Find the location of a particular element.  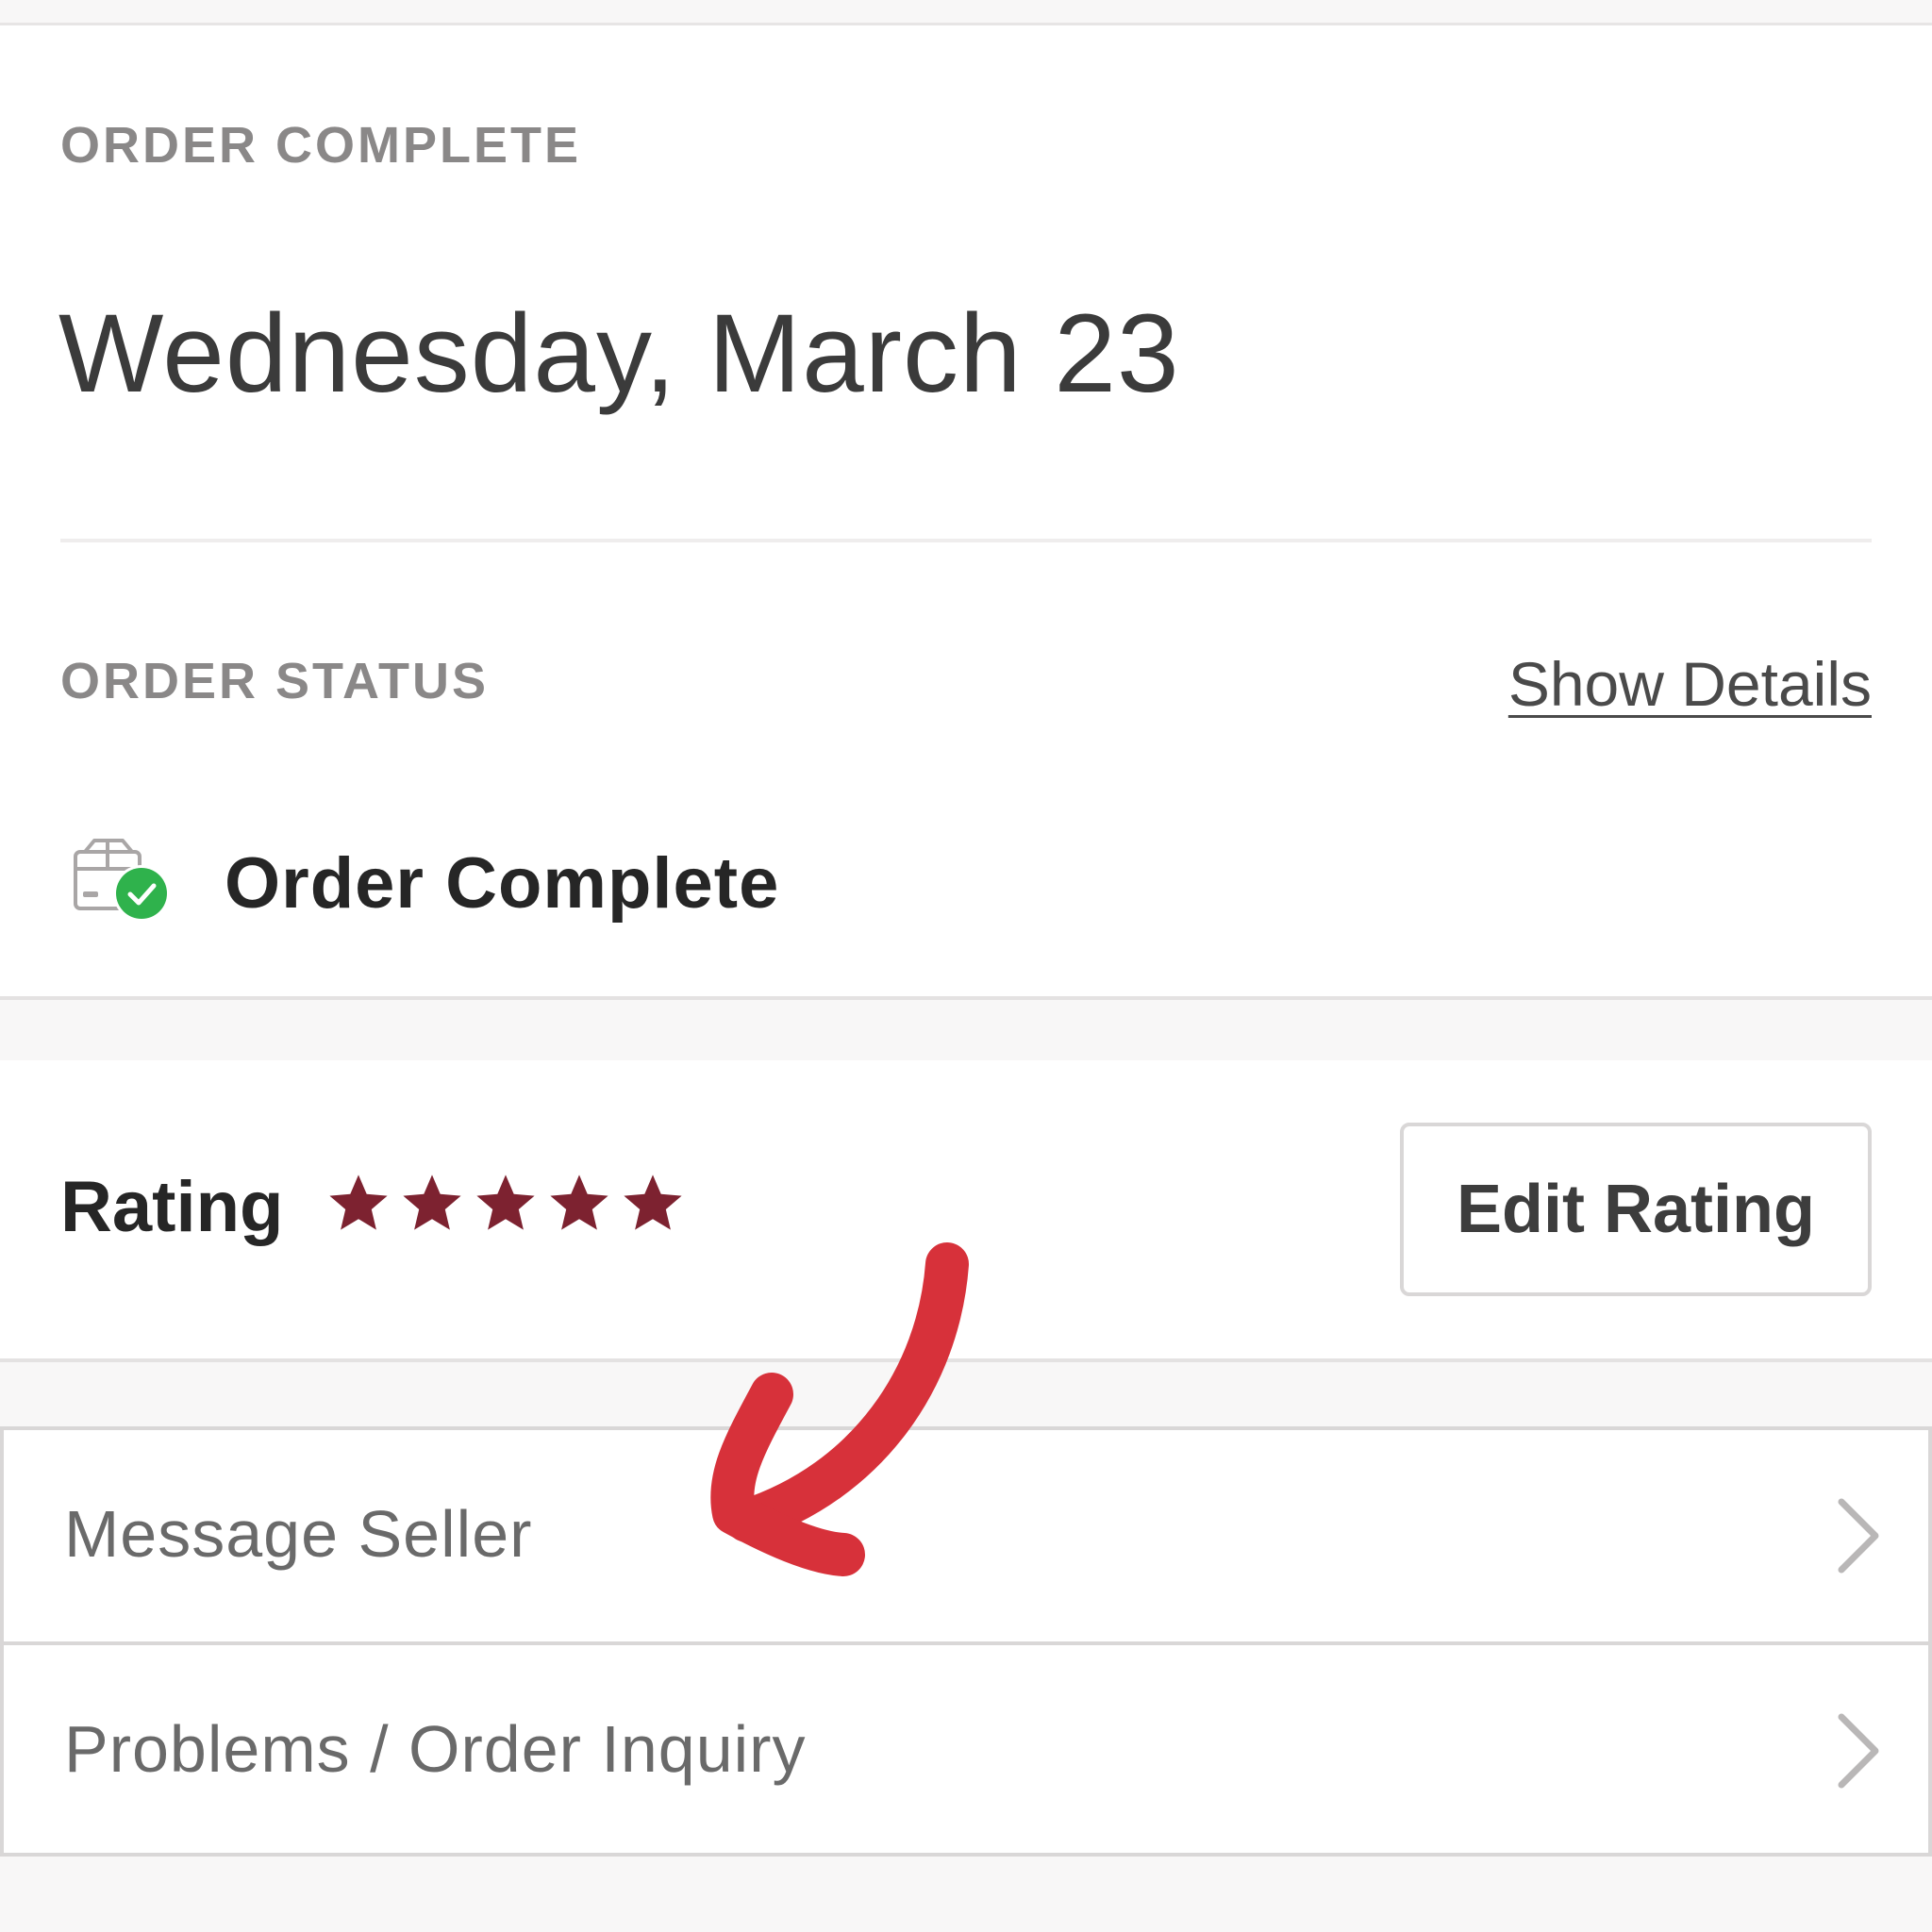

edit-rating-button: Edit Rating is located at coordinates (1636, 1209).